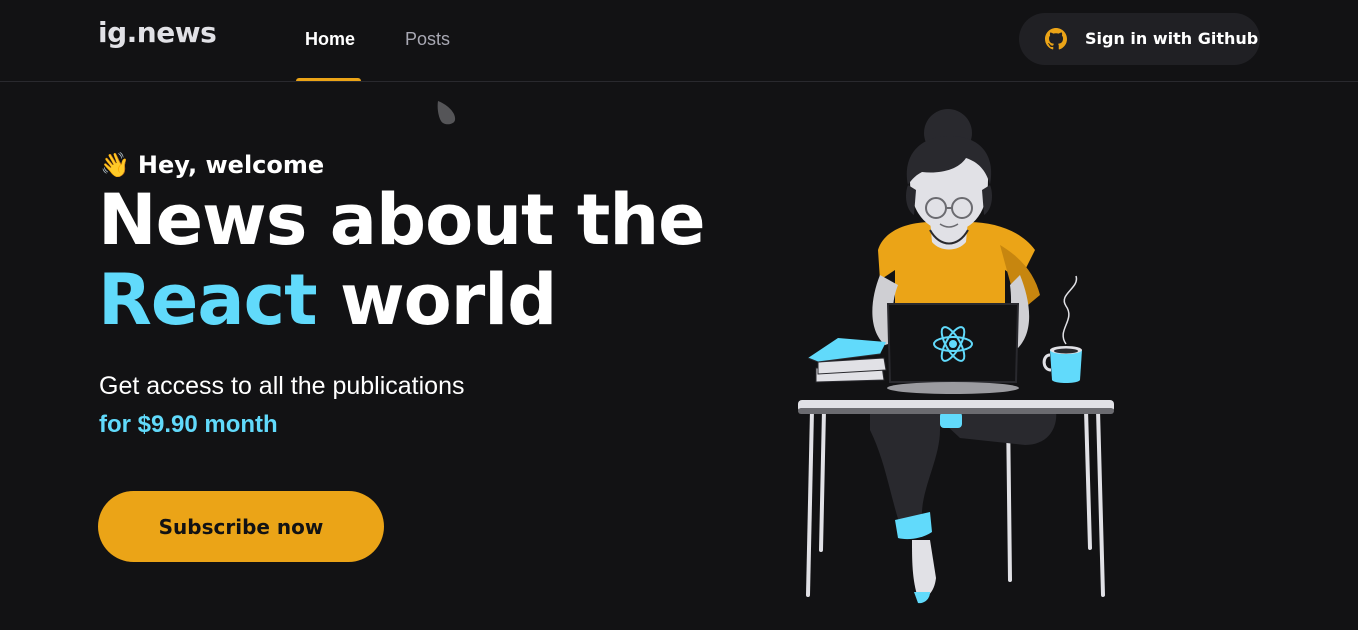 The image size is (1358, 630). Describe the element at coordinates (188, 424) in the screenshot. I see `price-text: for $9.90 month` at that location.